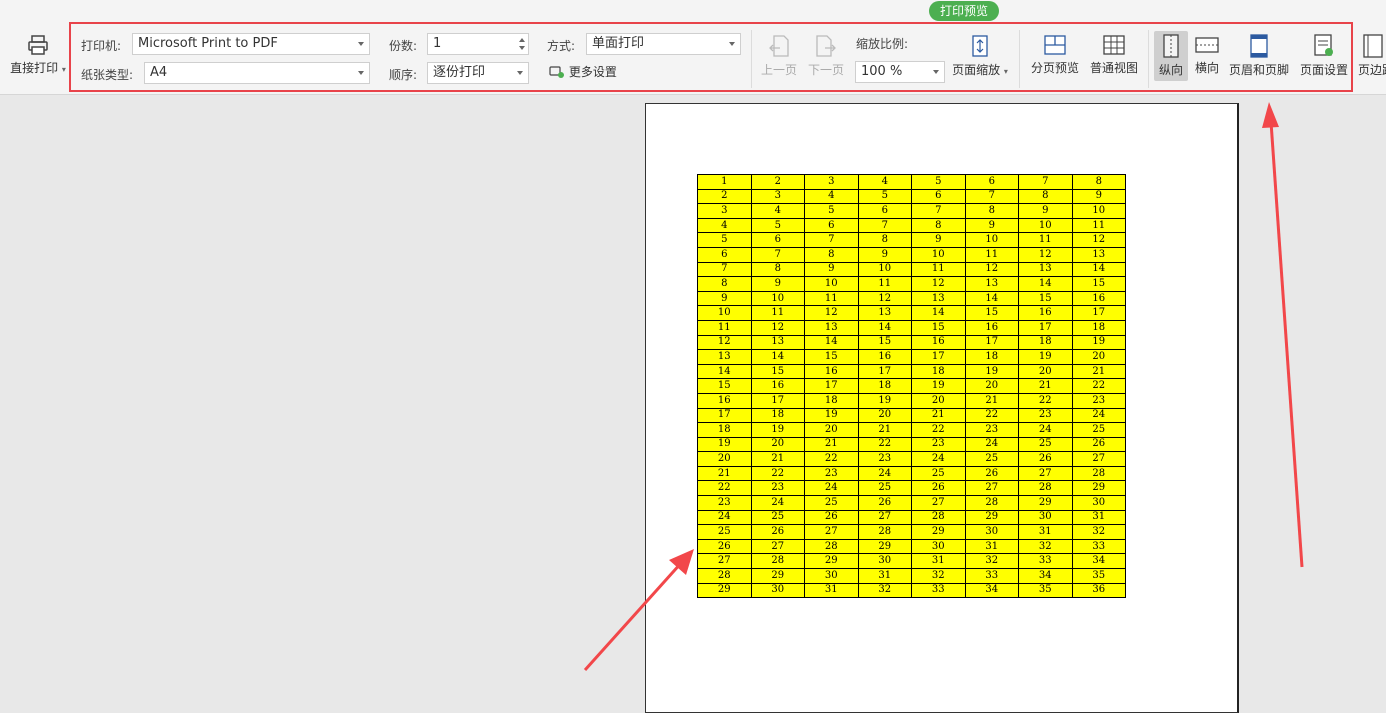 The height and width of the screenshot is (713, 1386). What do you see at coordinates (159, 72) in the screenshot?
I see `paper-value: A4` at bounding box center [159, 72].